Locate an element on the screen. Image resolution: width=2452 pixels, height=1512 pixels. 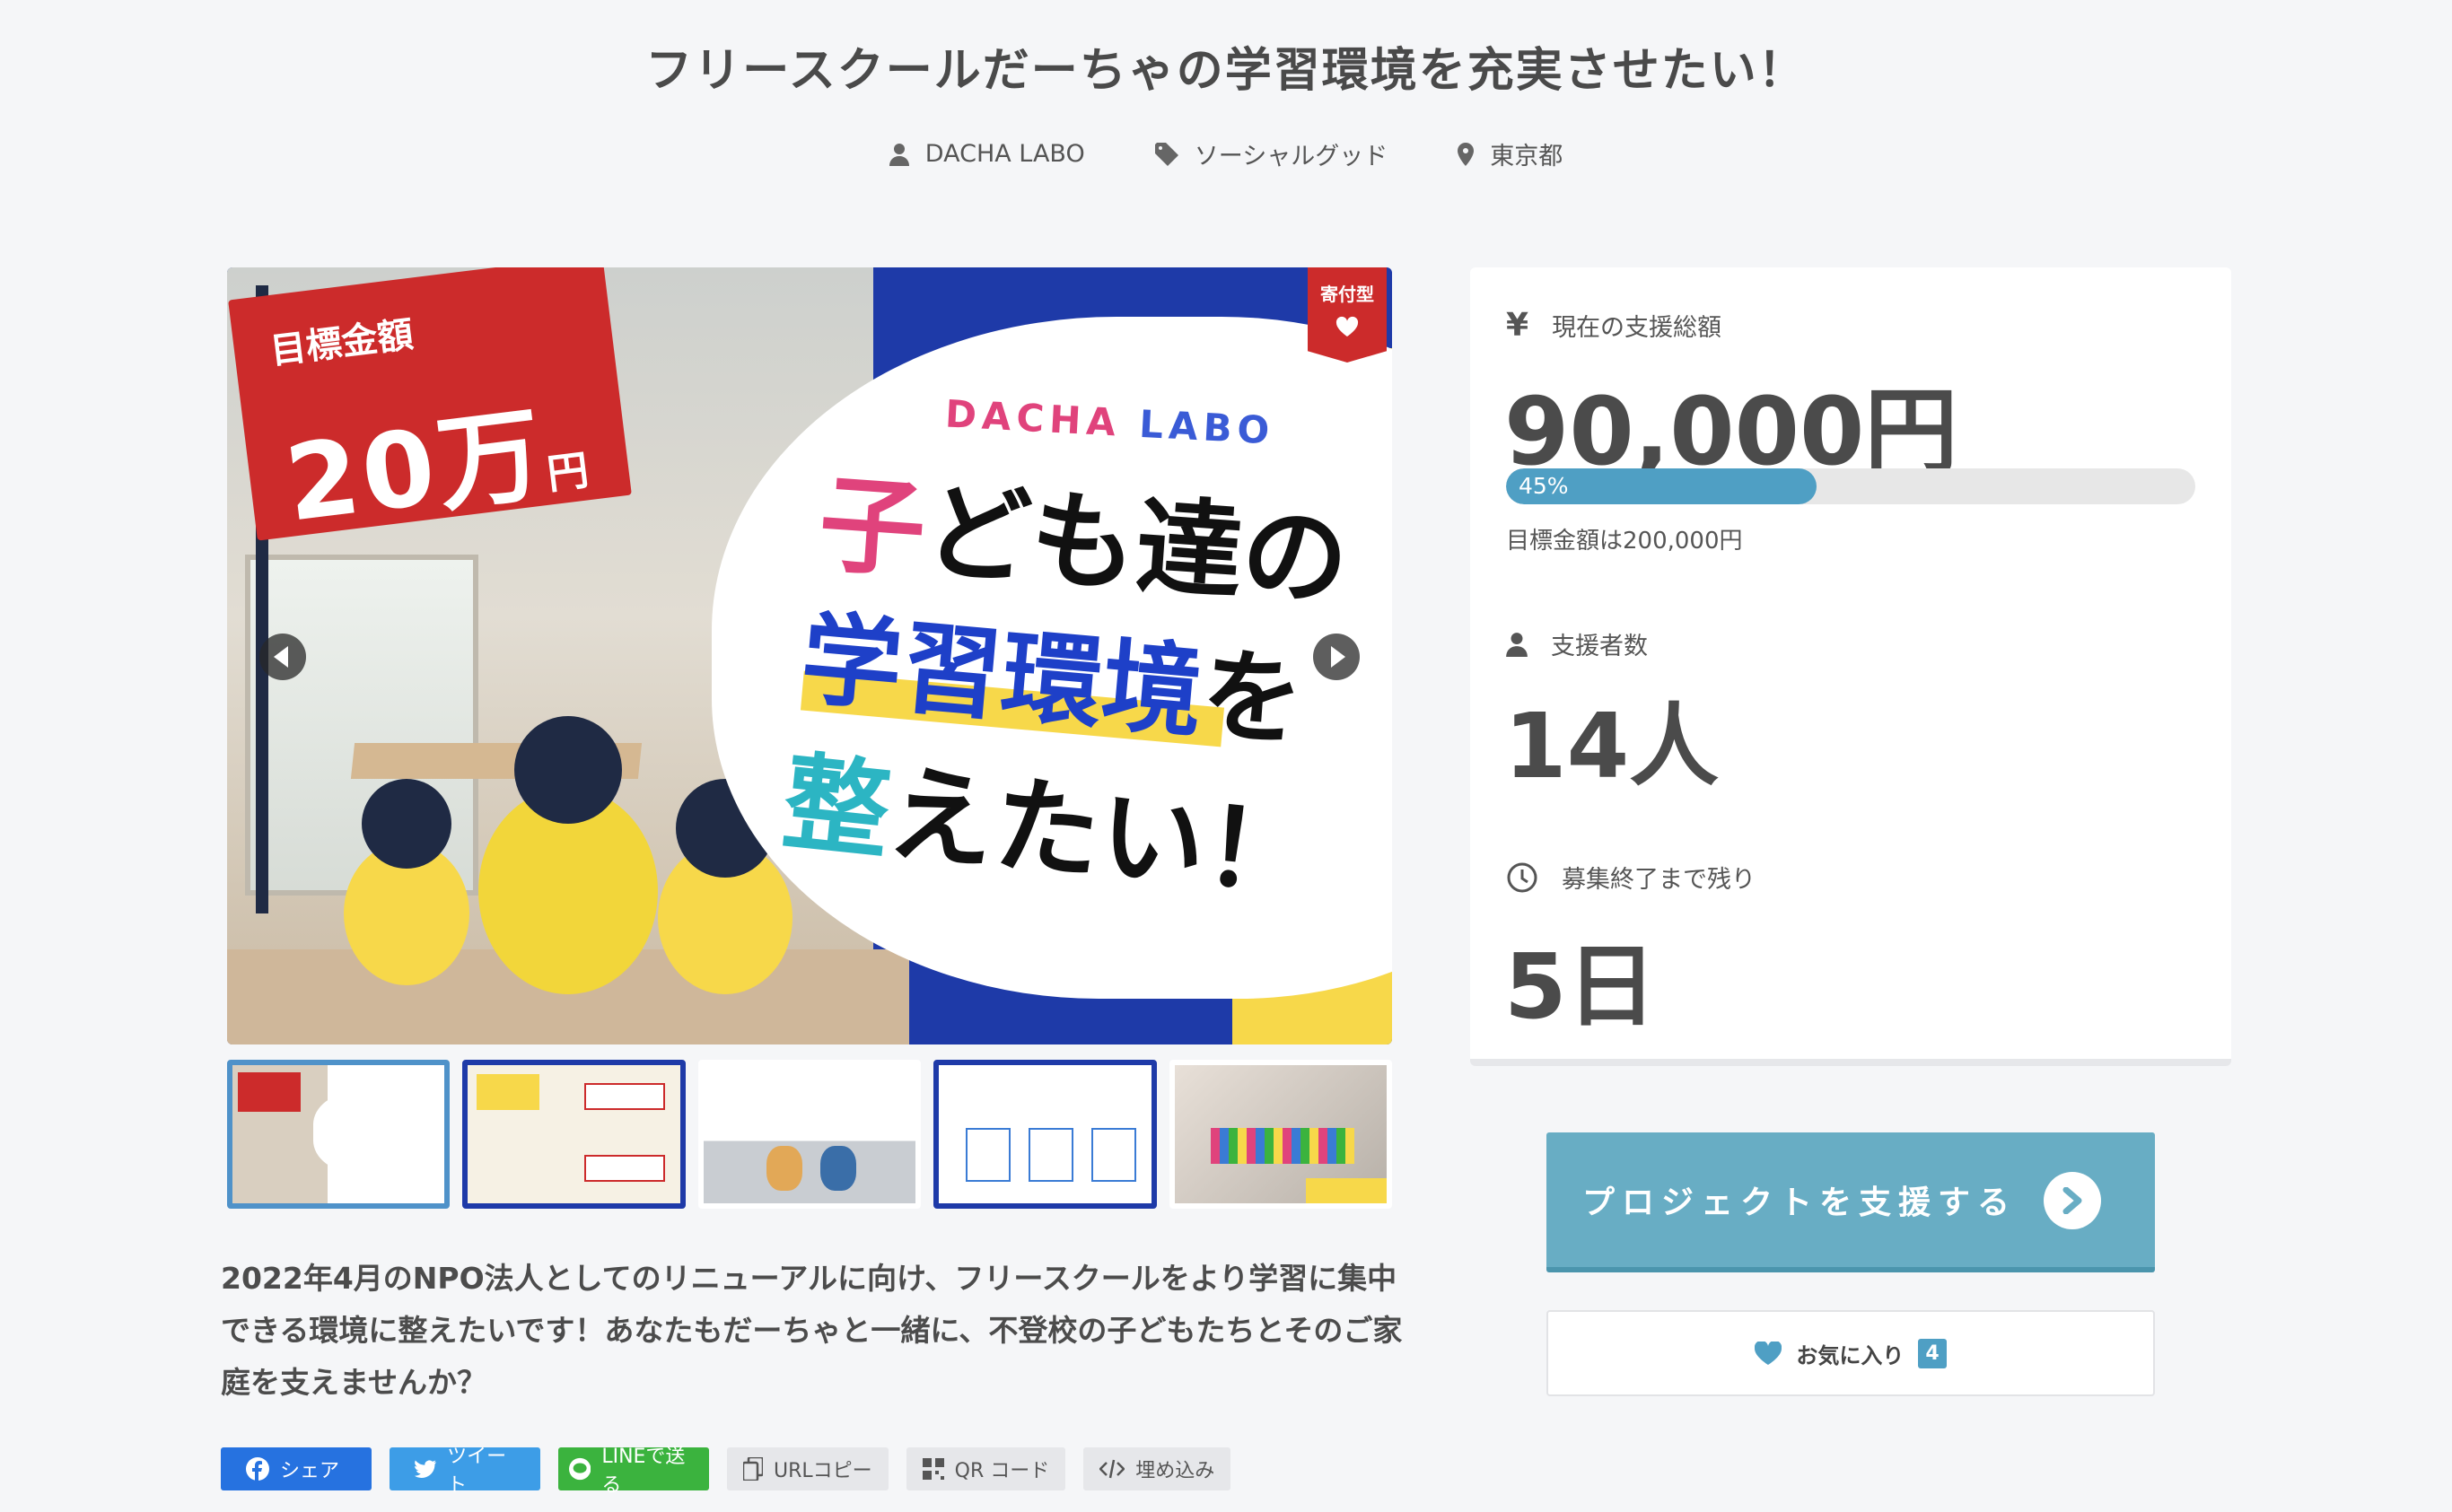
remaining-value: 5日 is located at coordinates (1581, 986).